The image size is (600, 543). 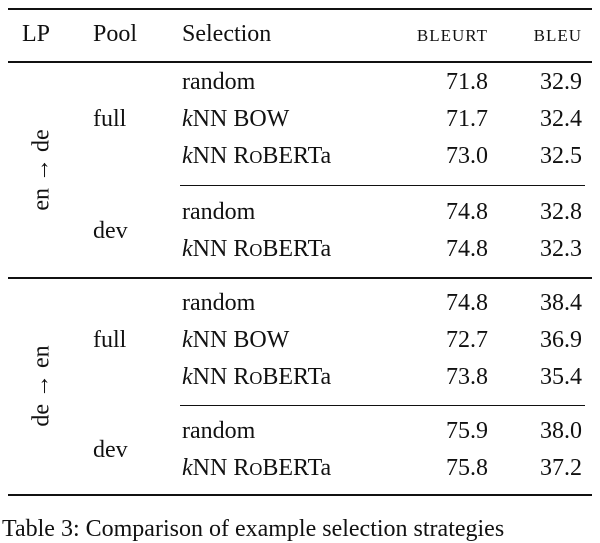 I want to click on bleurt-cell: 73.0, so click(x=467, y=156).